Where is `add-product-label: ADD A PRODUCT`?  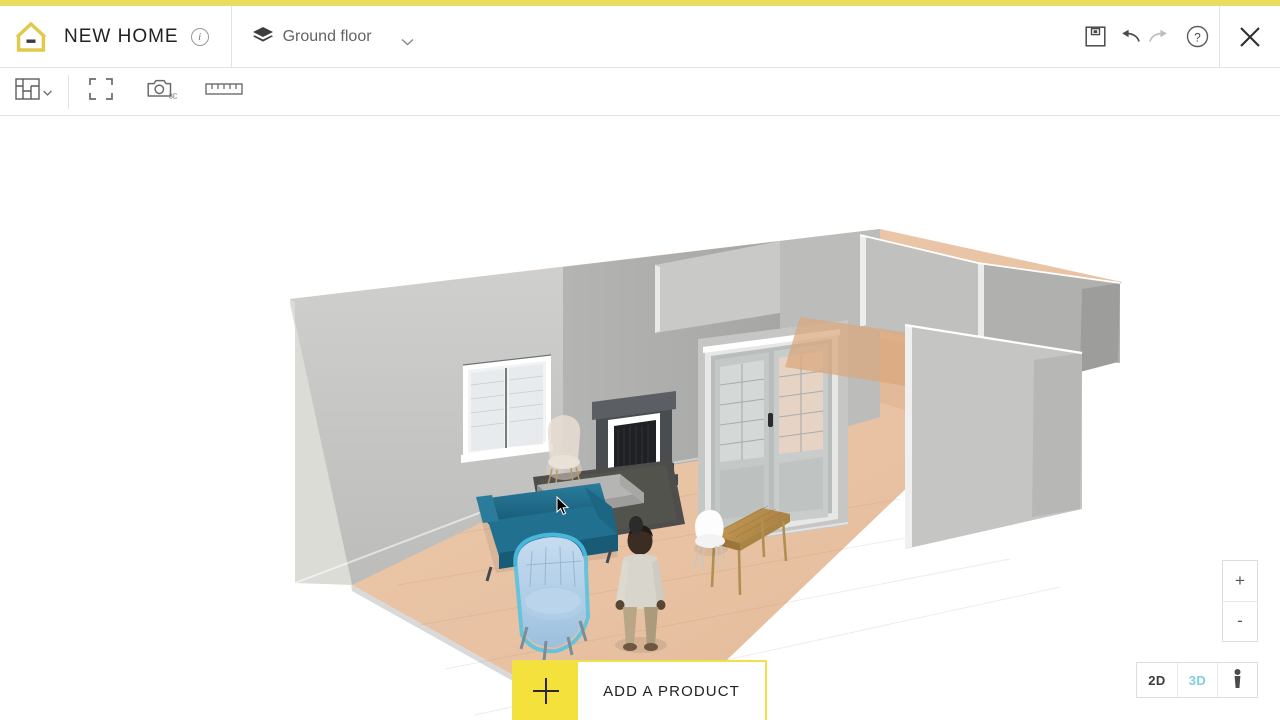 add-product-label: ADD A PRODUCT is located at coordinates (671, 691).